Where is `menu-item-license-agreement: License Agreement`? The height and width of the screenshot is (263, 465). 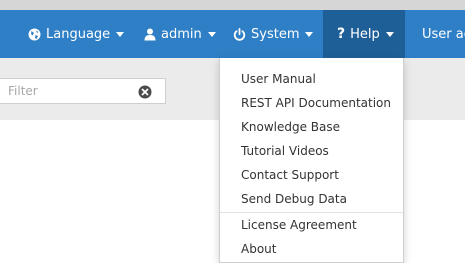 menu-item-license-agreement: License Agreement is located at coordinates (311, 225).